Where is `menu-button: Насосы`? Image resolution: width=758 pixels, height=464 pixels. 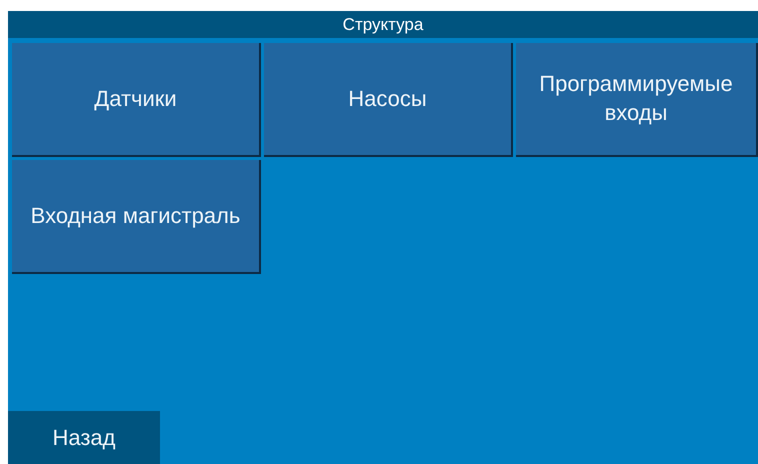
menu-button: Насосы is located at coordinates (388, 100).